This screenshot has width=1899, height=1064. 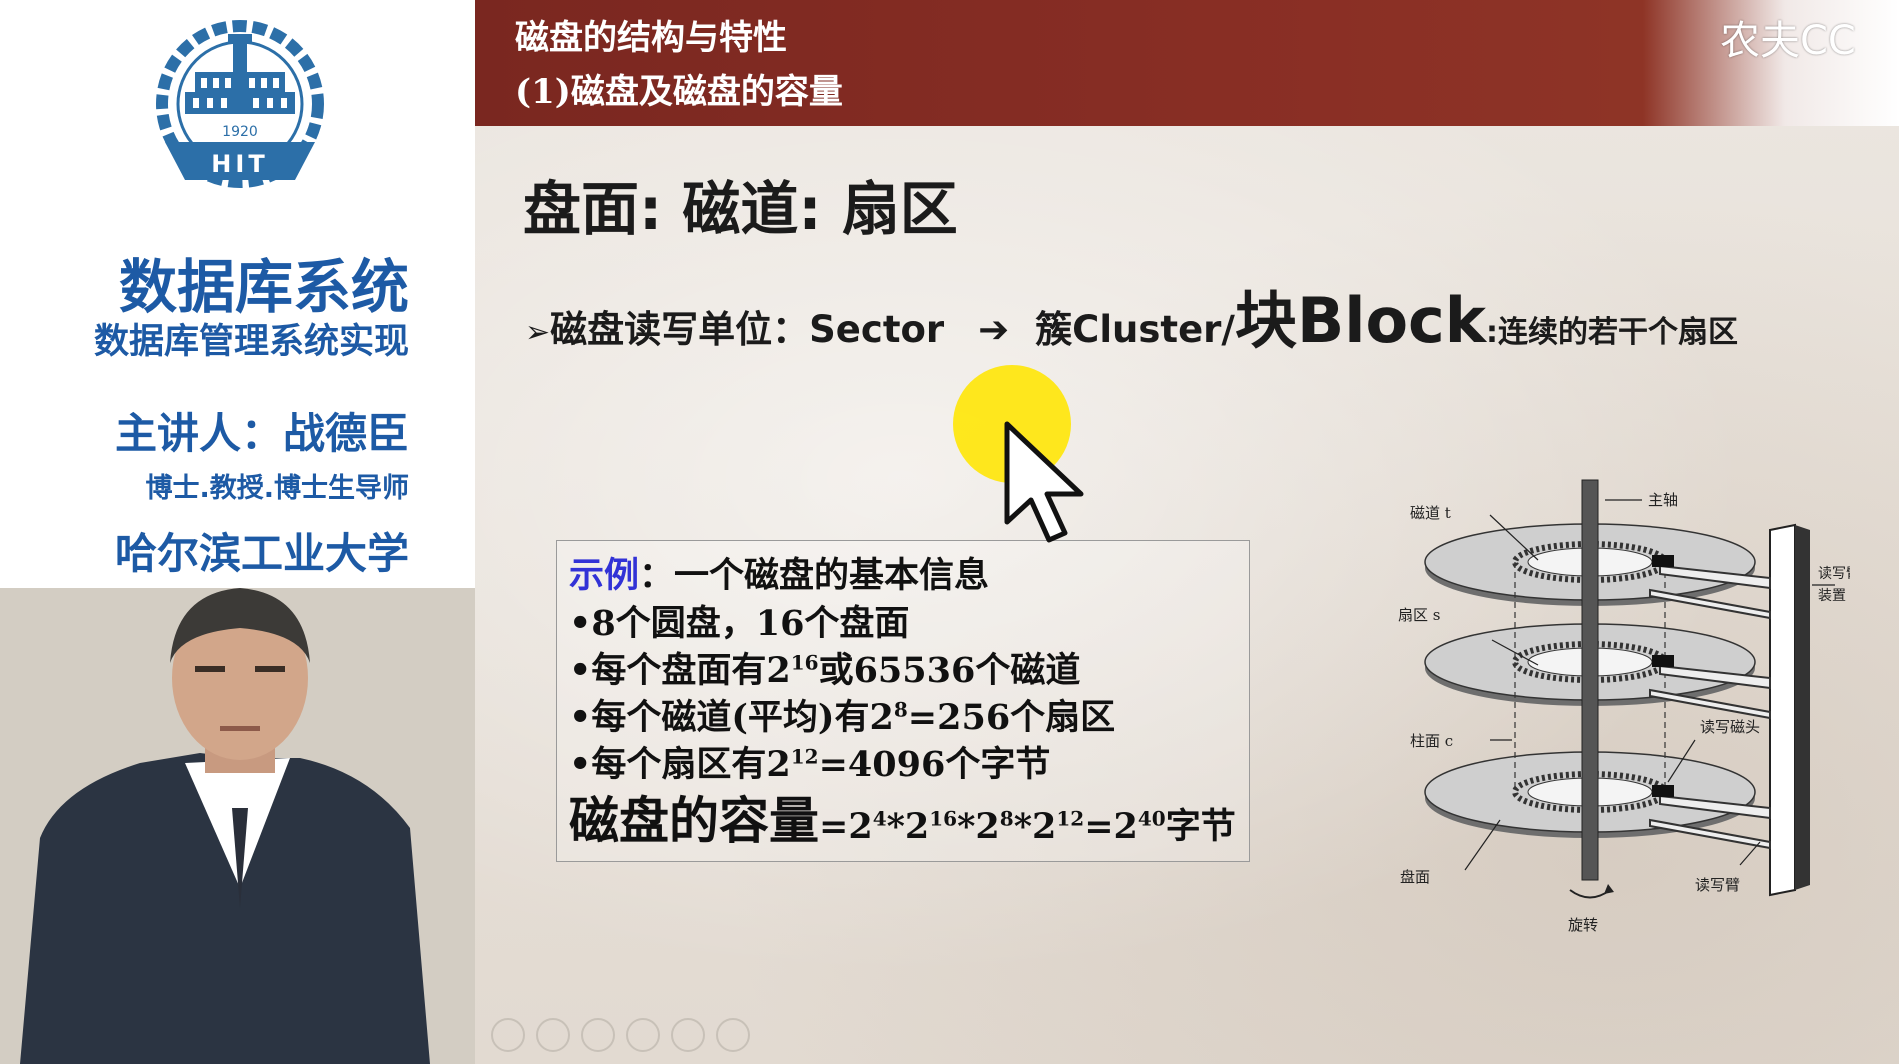 What do you see at coordinates (1187, 63) in the screenshot?
I see `slide-header: 磁盘的结构与特性 (1)磁盘及磁盘的容量` at bounding box center [1187, 63].